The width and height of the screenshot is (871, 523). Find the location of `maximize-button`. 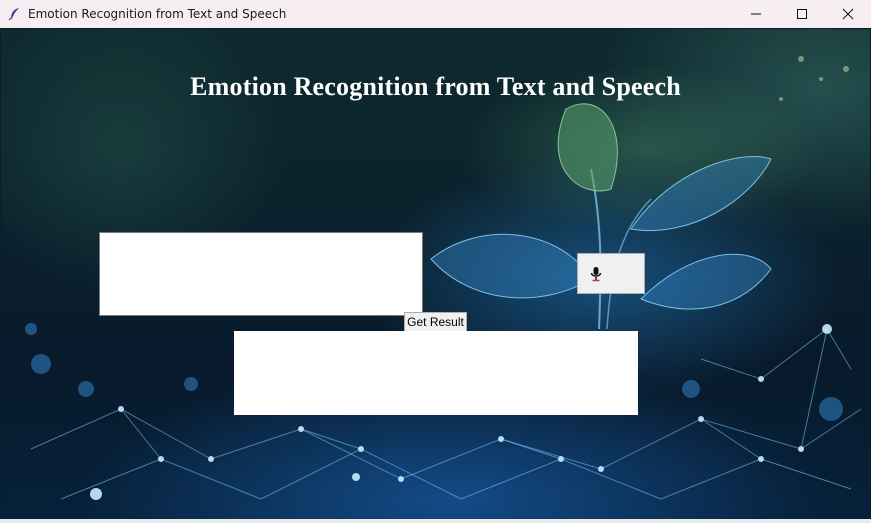

maximize-button is located at coordinates (802, 14).